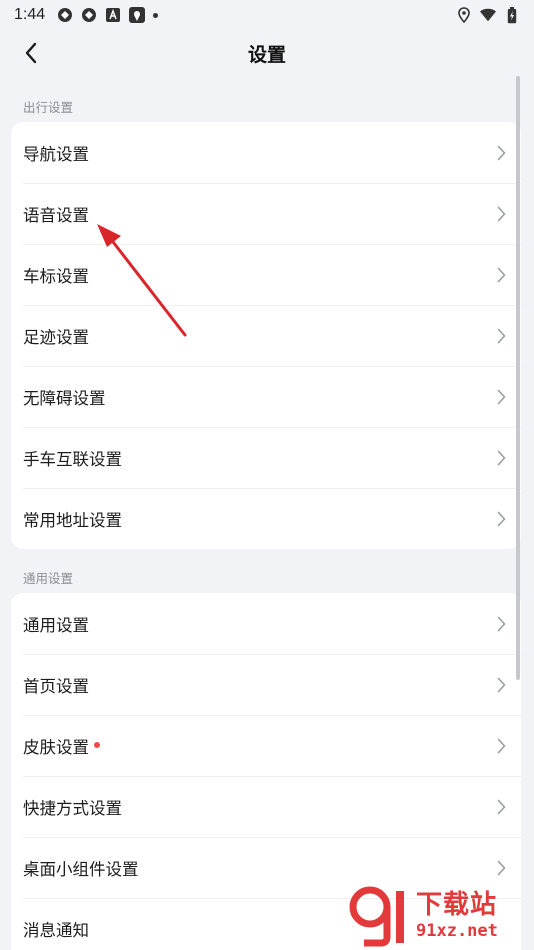 This screenshot has height=950, width=534. Describe the element at coordinates (156, 15) in the screenshot. I see `more-notifications-icon` at that location.